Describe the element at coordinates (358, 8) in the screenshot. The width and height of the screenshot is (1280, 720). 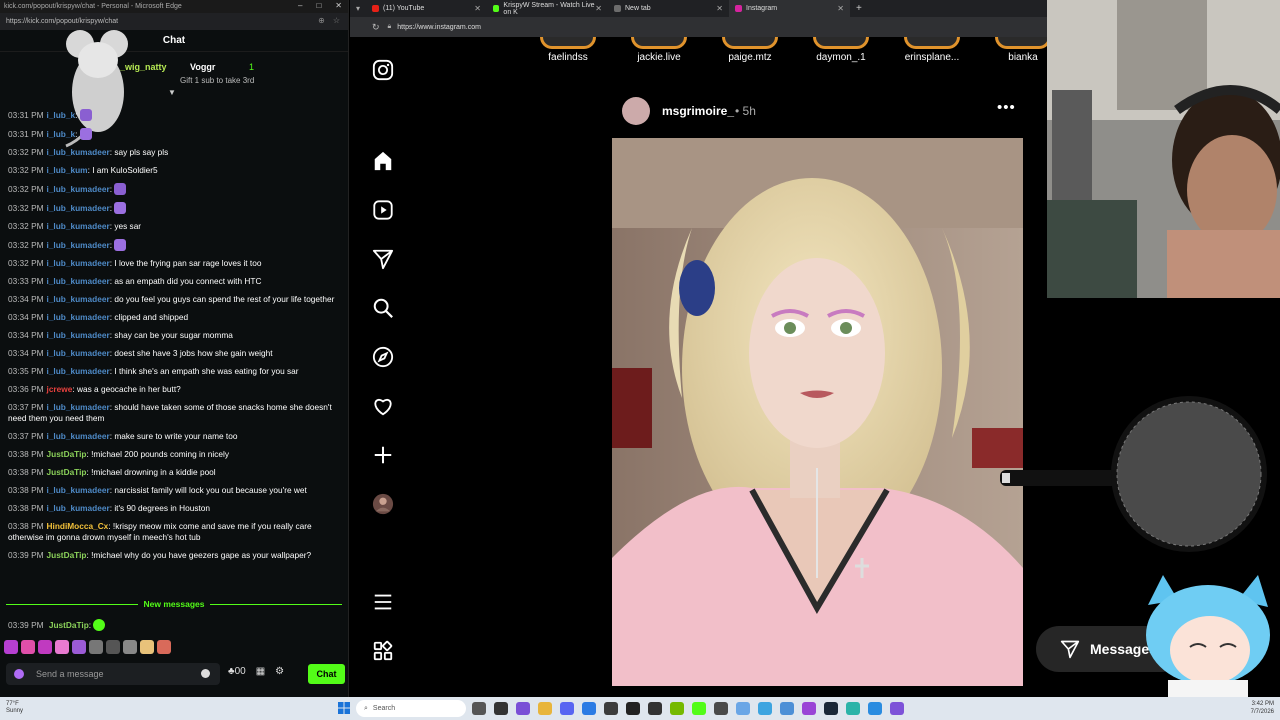
I see `tab-actions-icon: ▾` at that location.